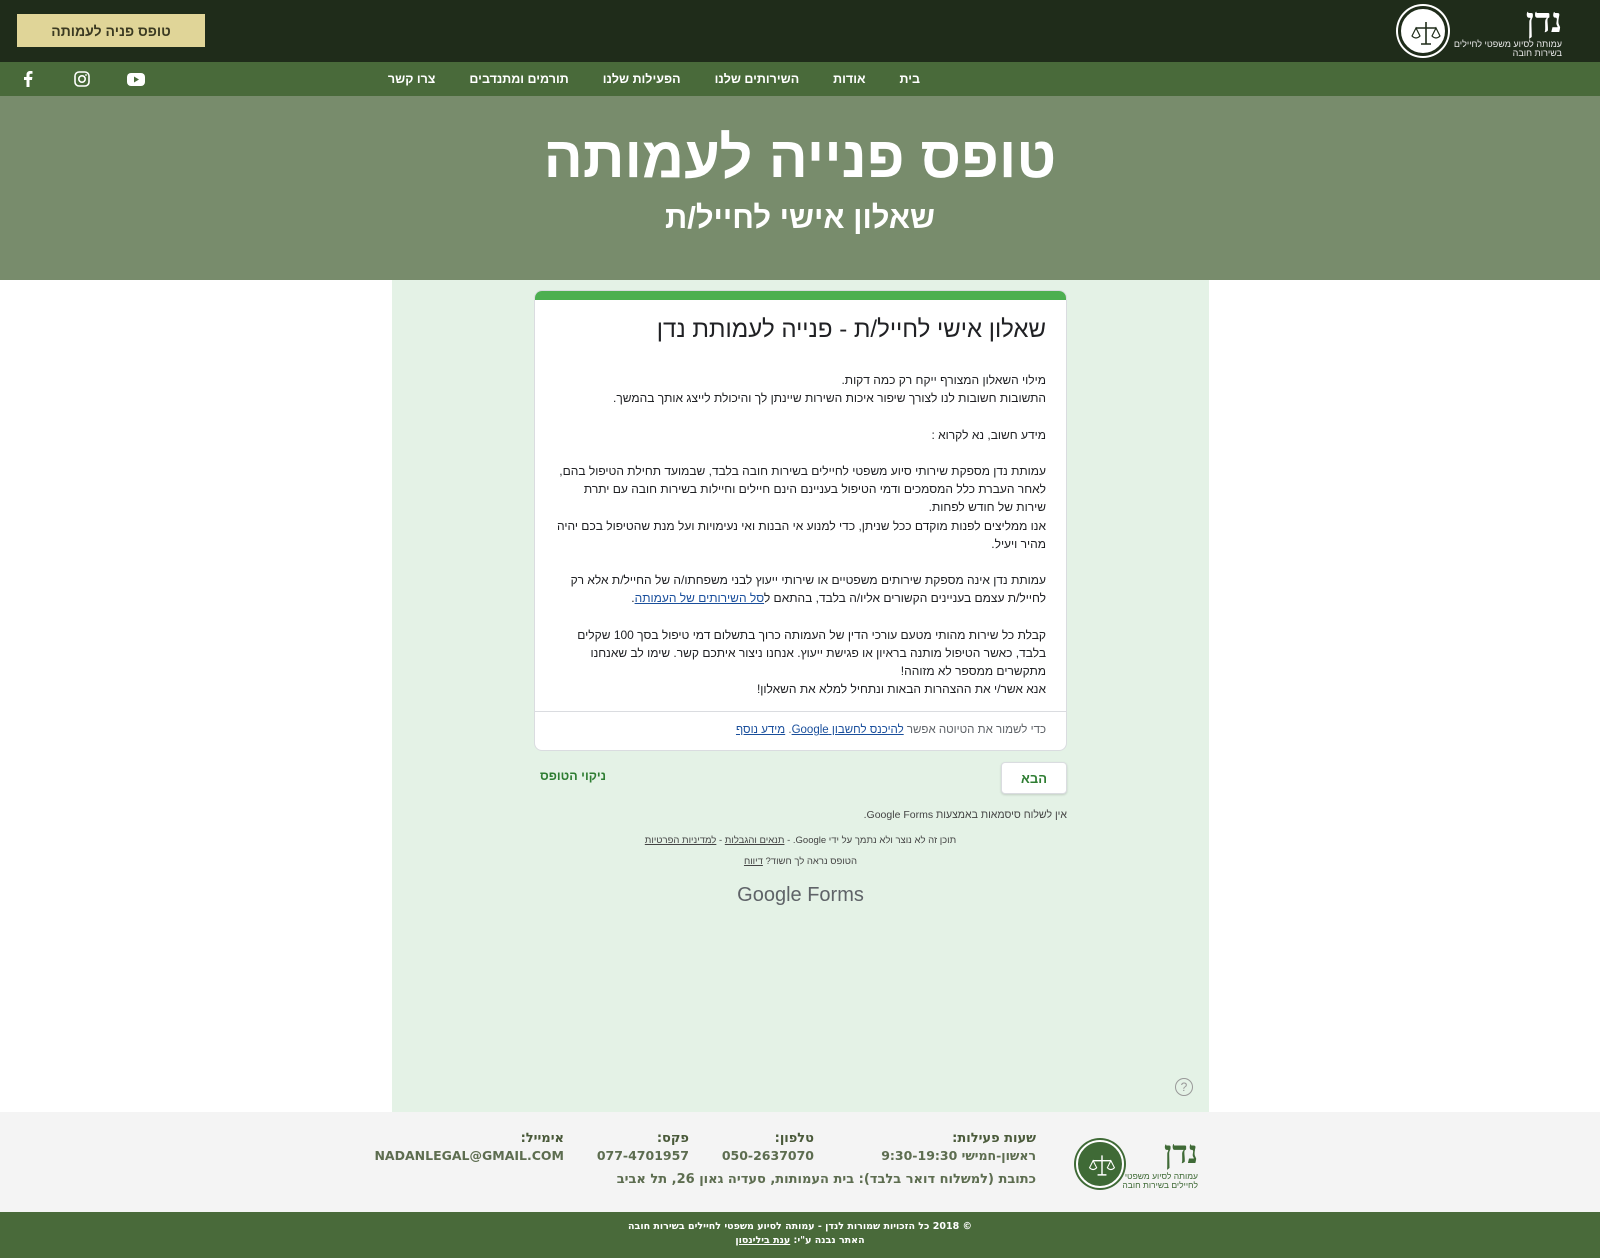 The image size is (1600, 1258). I want to click on report-link: דיווח, so click(753, 861).